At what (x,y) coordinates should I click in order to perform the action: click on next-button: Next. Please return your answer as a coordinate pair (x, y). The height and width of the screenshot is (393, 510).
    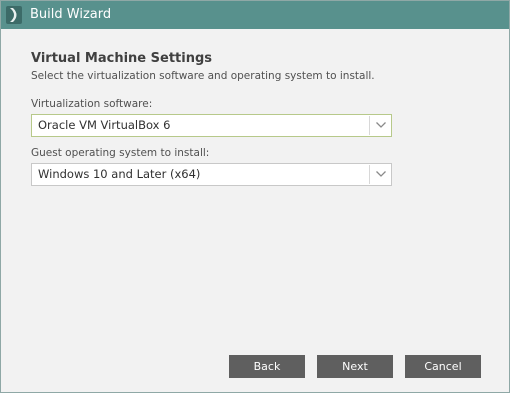
    Looking at the image, I should click on (355, 366).